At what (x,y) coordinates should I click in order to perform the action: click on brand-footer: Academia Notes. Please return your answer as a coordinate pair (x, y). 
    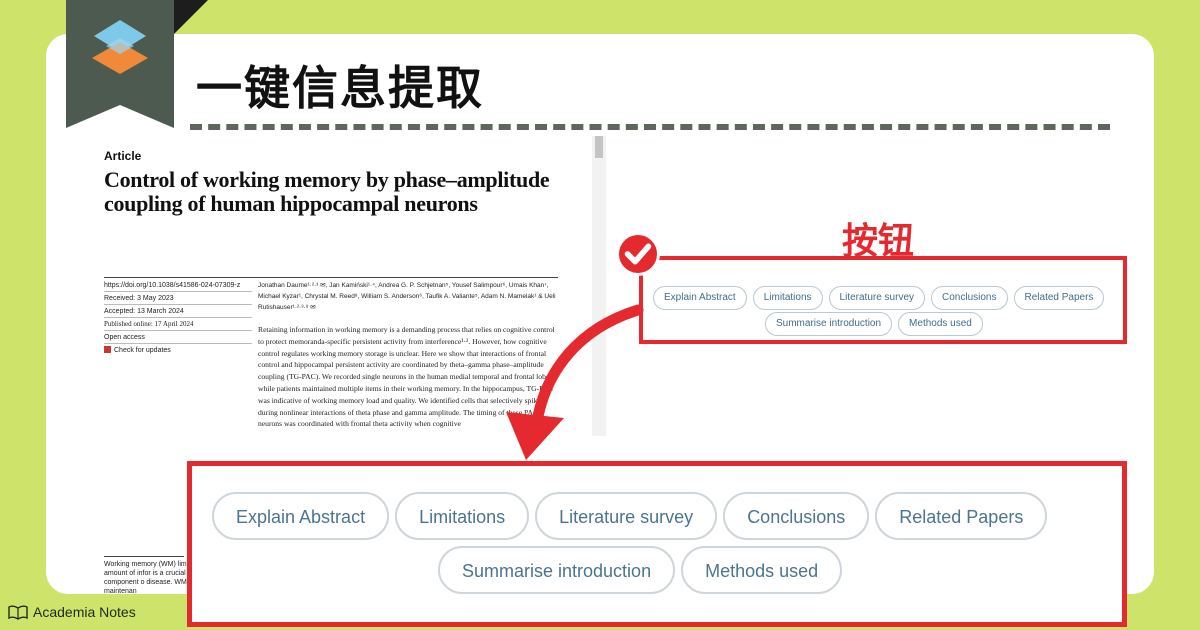
    Looking at the image, I should click on (72, 612).